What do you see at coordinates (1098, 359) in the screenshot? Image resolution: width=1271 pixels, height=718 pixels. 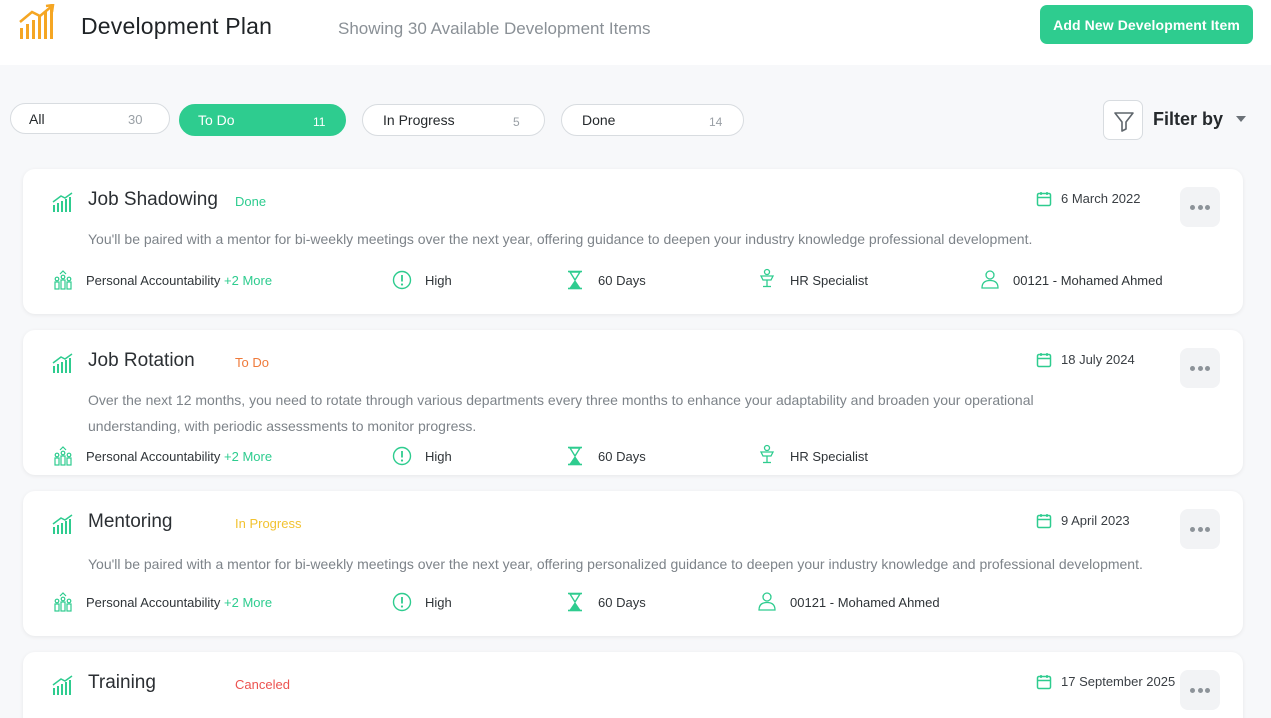 I see `item-date: 18 July 2024` at bounding box center [1098, 359].